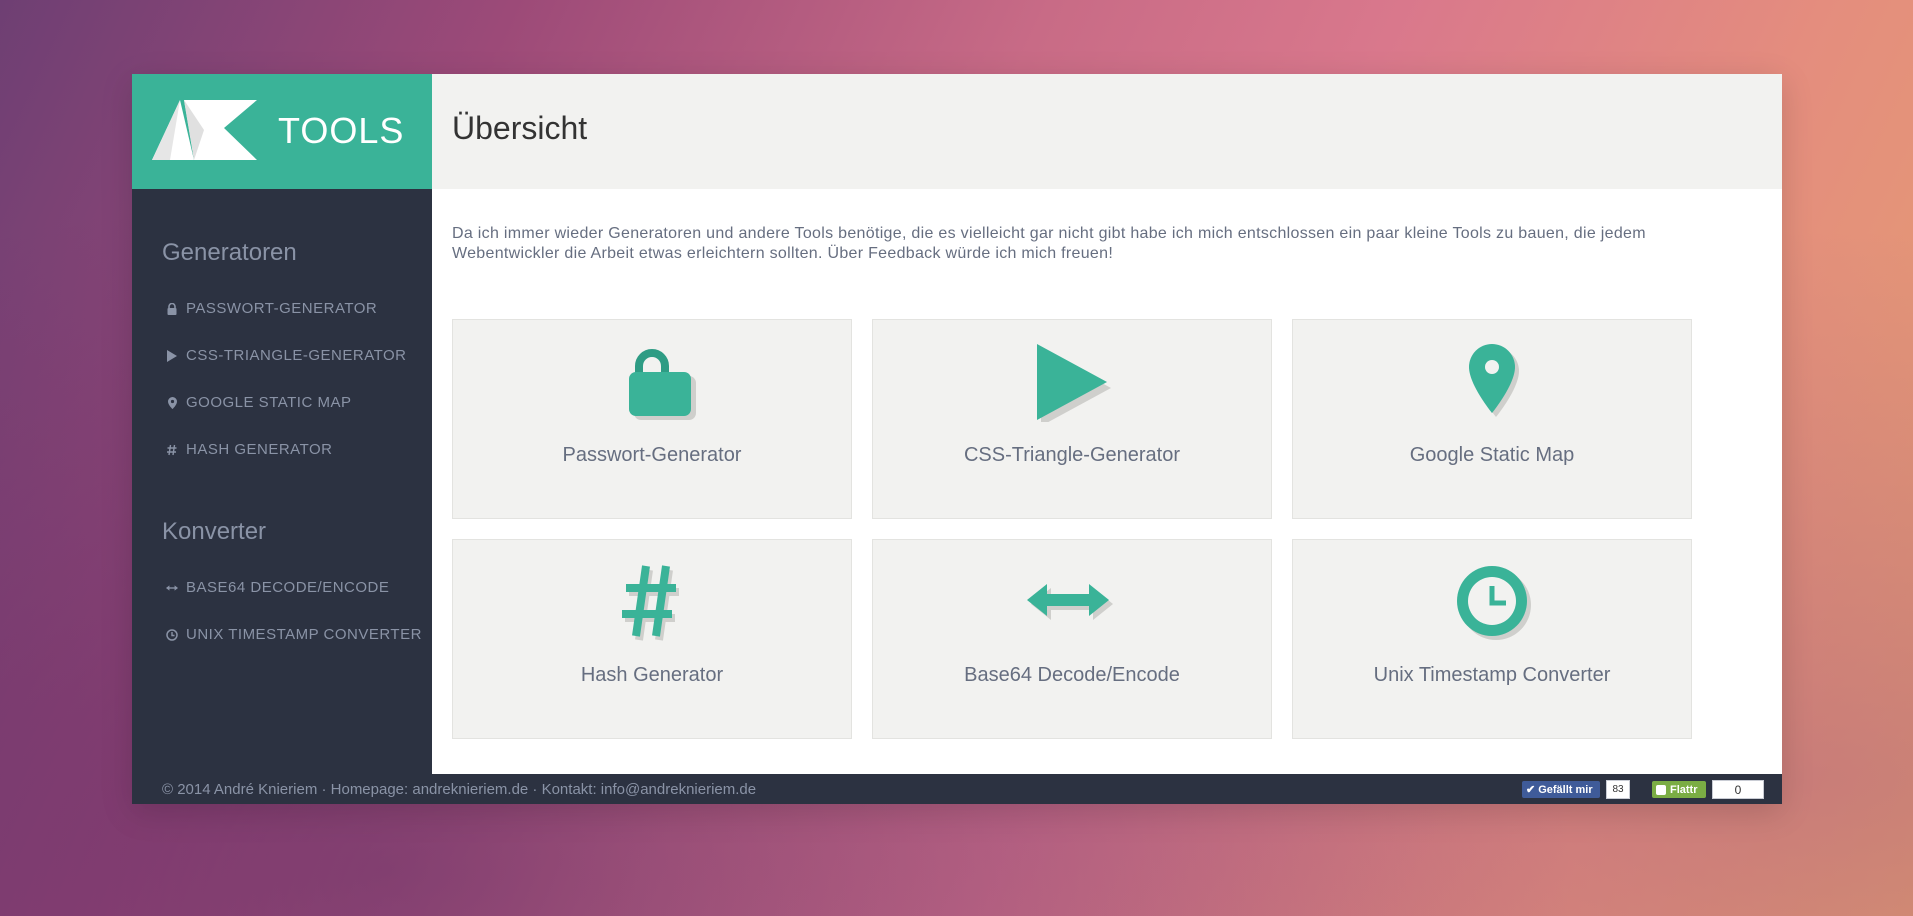  What do you see at coordinates (1072, 675) in the screenshot?
I see `tile-label: Base64 Decode/Encode` at bounding box center [1072, 675].